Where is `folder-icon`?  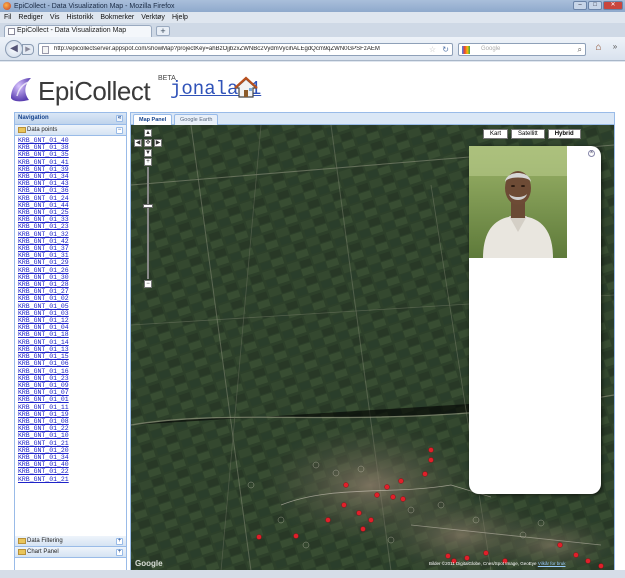
folder-icon is located at coordinates (22, 130).